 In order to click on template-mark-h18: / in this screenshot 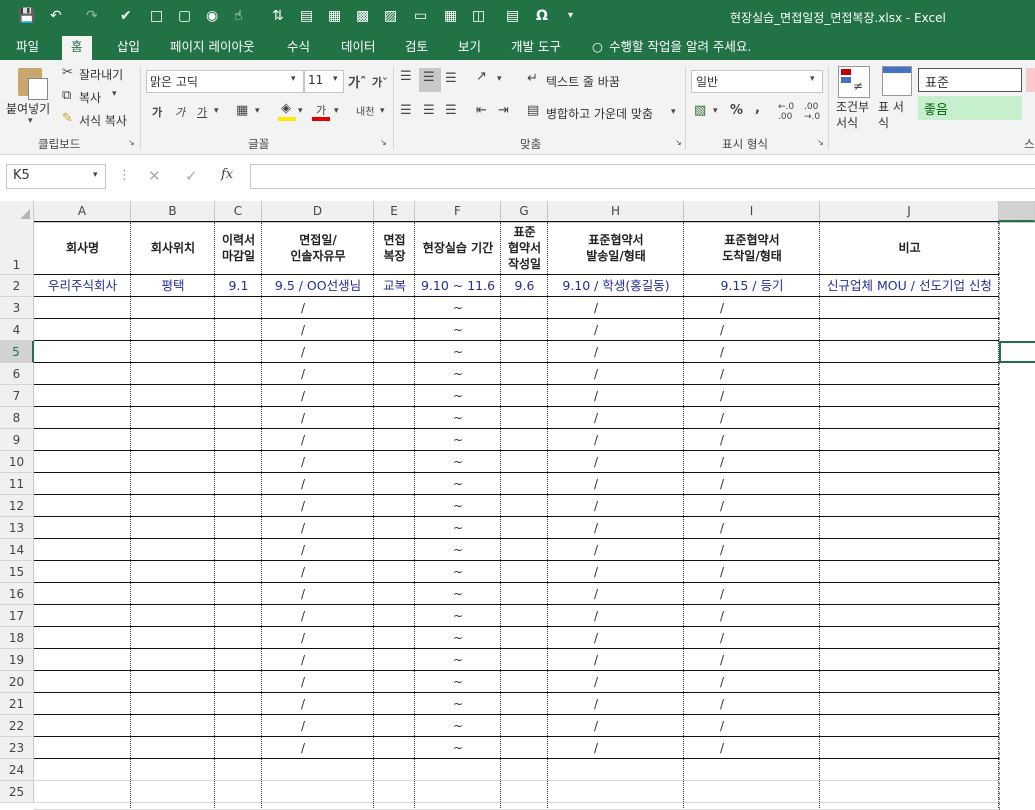, I will do `click(616, 638)`.